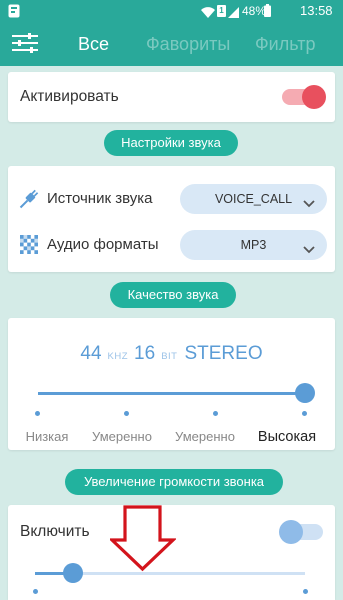 The width and height of the screenshot is (343, 600). Describe the element at coordinates (145, 353) in the screenshot. I see `bit-depth-value: 16` at that location.